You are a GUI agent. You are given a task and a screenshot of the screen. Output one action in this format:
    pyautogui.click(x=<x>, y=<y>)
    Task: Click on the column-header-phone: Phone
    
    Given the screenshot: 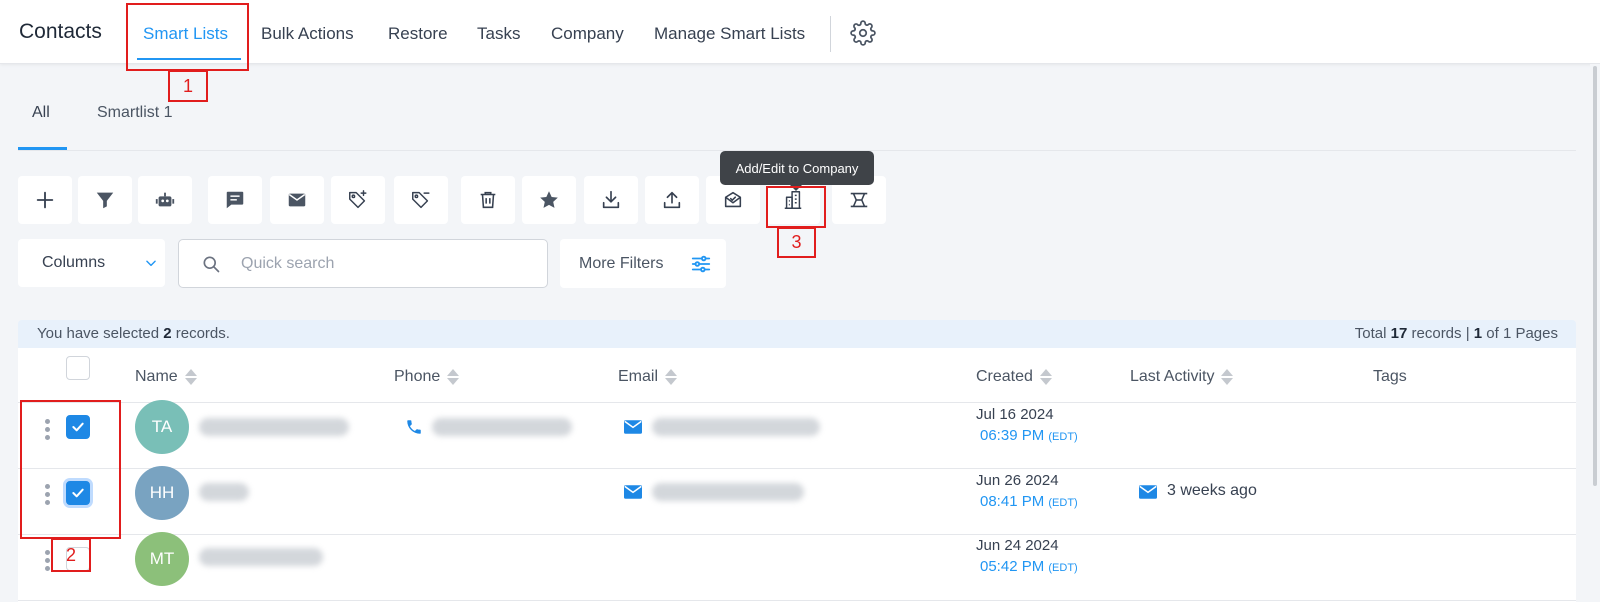 What is the action you would take?
    pyautogui.click(x=427, y=377)
    